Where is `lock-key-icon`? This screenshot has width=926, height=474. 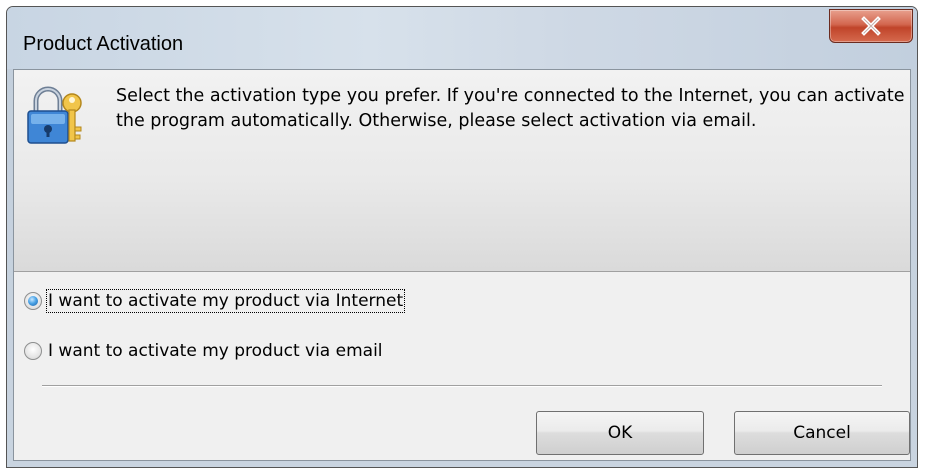
lock-key-icon is located at coordinates (54, 115).